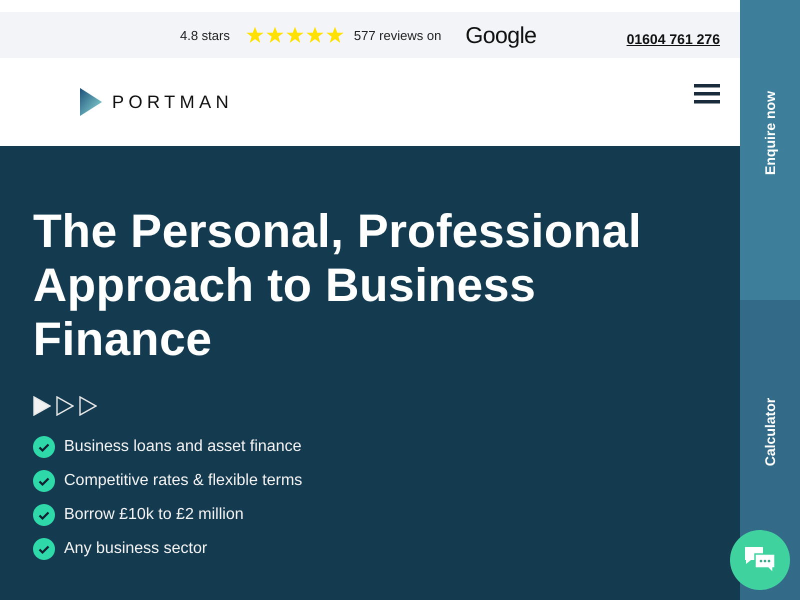 The width and height of the screenshot is (800, 600). Describe the element at coordinates (183, 447) in the screenshot. I see `feature-text: Business loans and asset finance` at that location.